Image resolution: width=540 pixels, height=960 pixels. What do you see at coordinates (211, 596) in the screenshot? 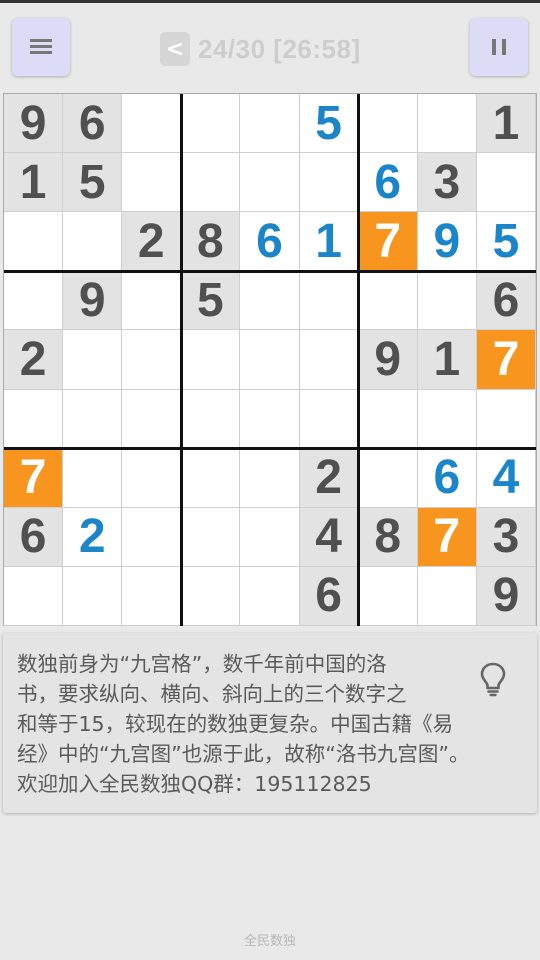
I see `sudoku-cell-r9c4` at bounding box center [211, 596].